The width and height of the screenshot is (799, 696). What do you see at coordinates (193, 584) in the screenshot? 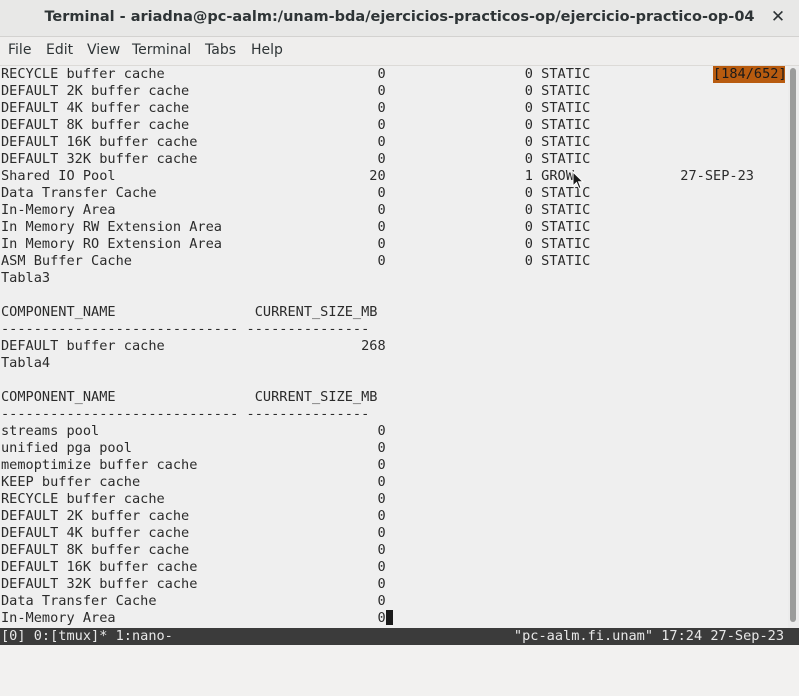
I see `terminal-line: DEFAULT 32K buffer cache 0` at bounding box center [193, 584].